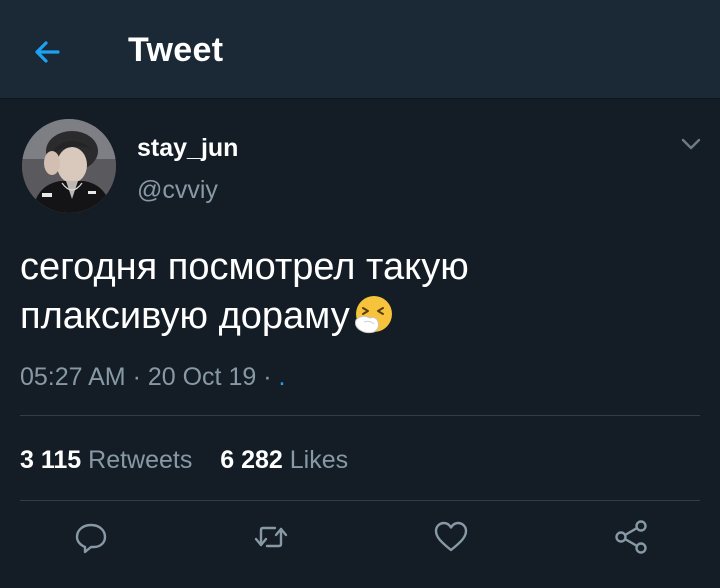 The width and height of the screenshot is (720, 588). What do you see at coordinates (284, 460) in the screenshot?
I see `likes-stat: 6 282 Likes` at bounding box center [284, 460].